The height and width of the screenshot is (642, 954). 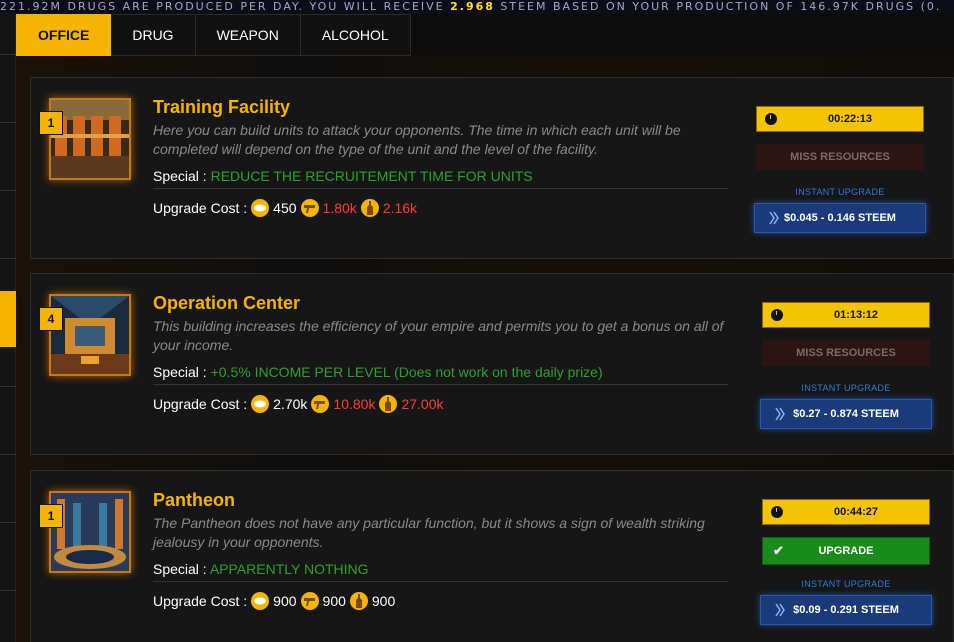 What do you see at coordinates (153, 35) in the screenshot?
I see `tab-drug: DRUG` at bounding box center [153, 35].